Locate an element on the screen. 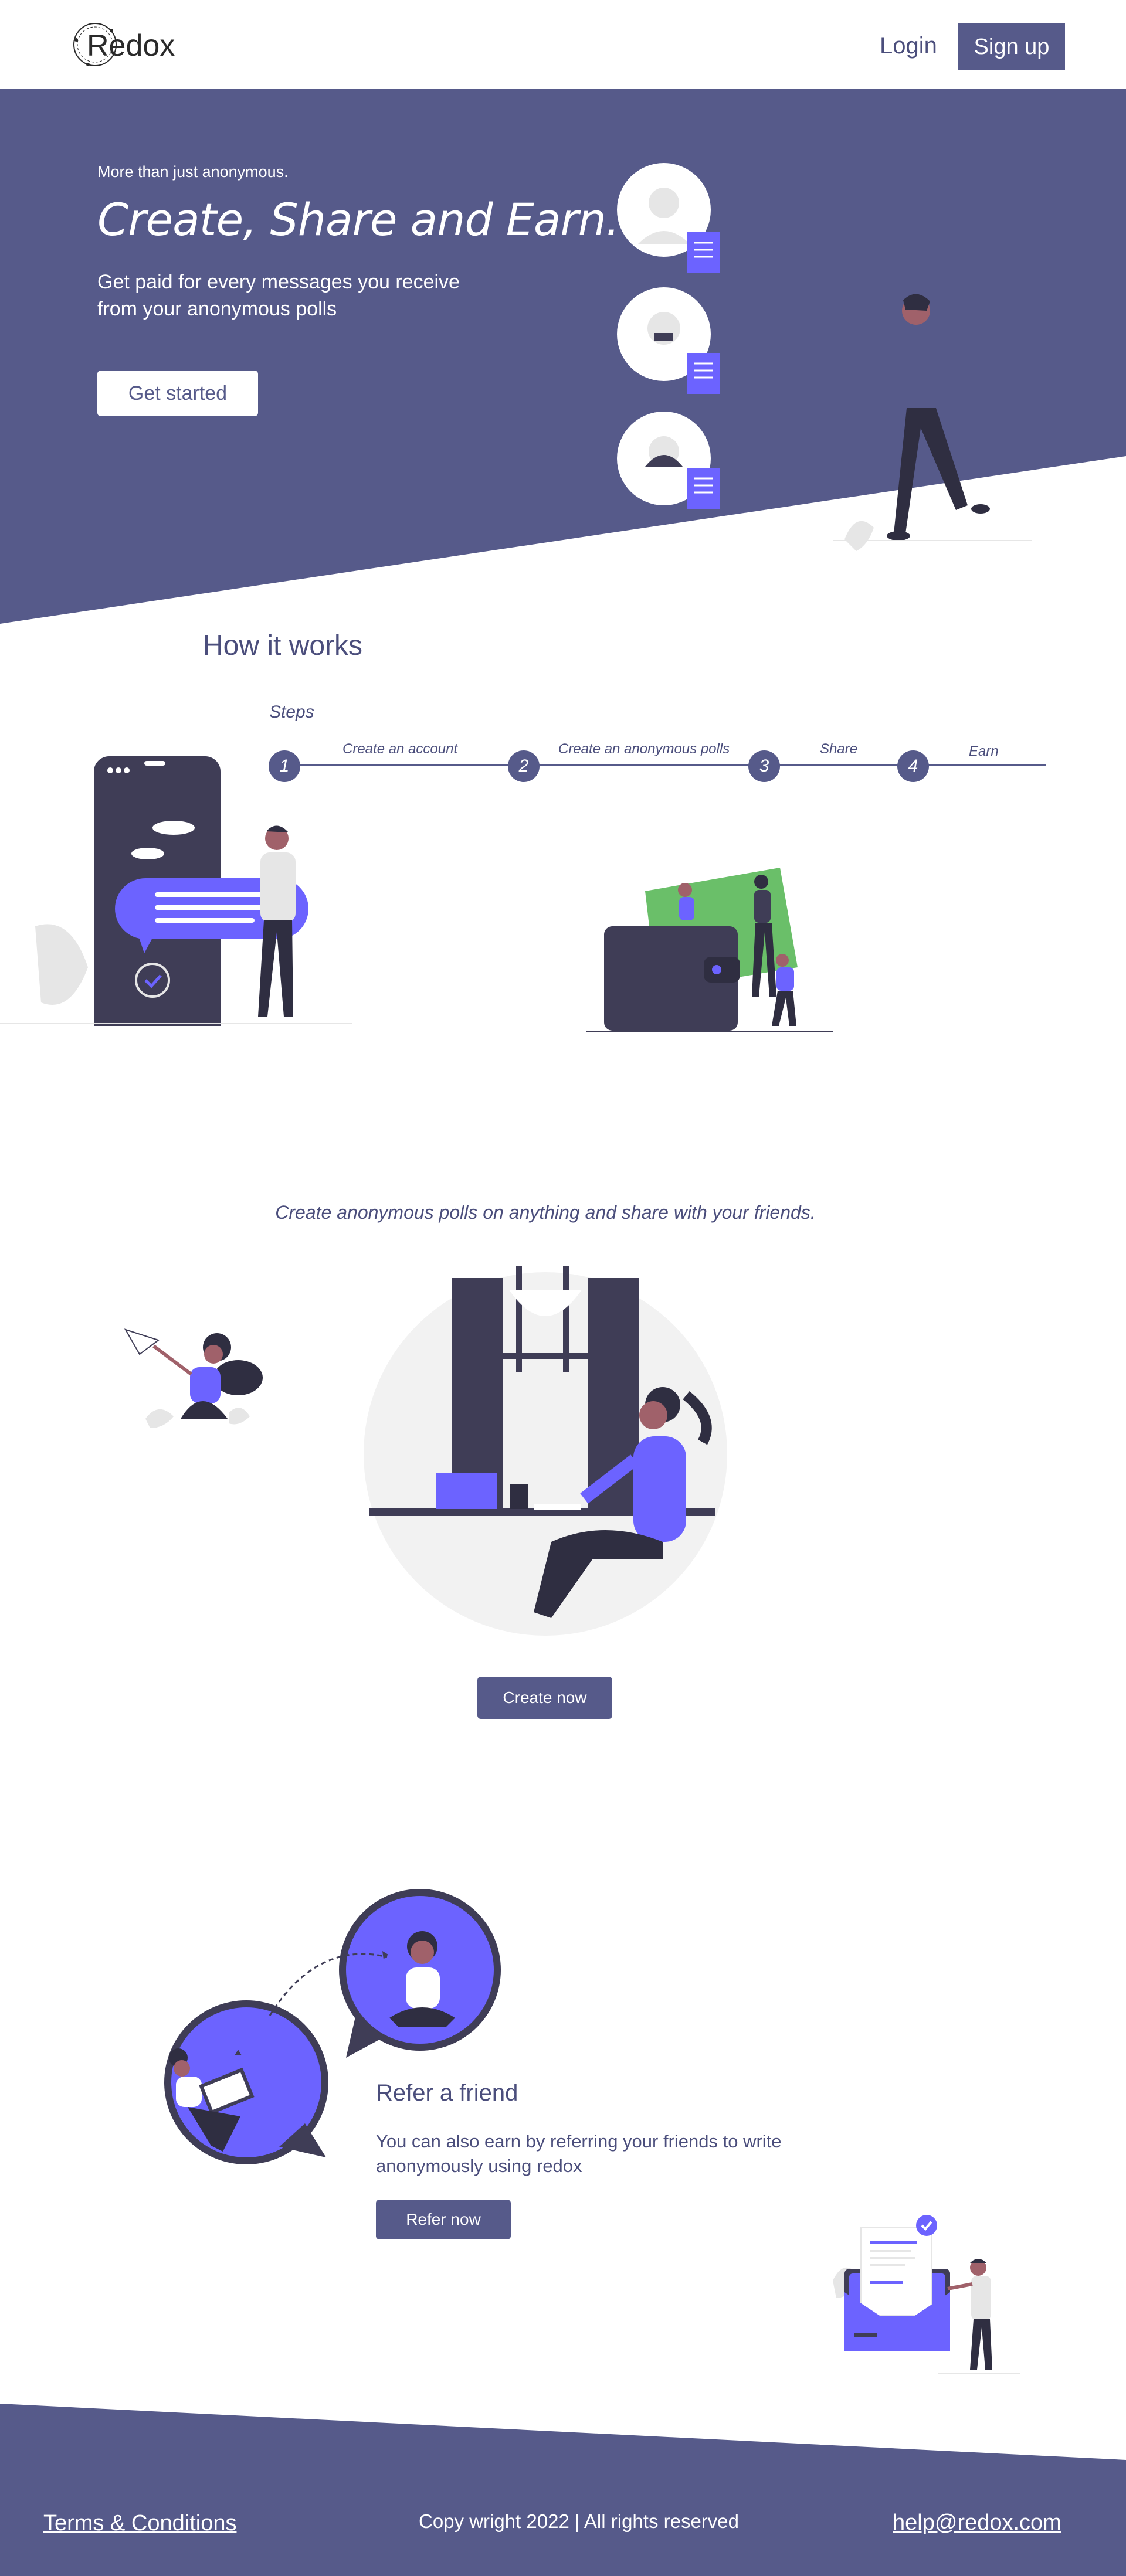  create-now-button: Create now is located at coordinates (544, 1698).